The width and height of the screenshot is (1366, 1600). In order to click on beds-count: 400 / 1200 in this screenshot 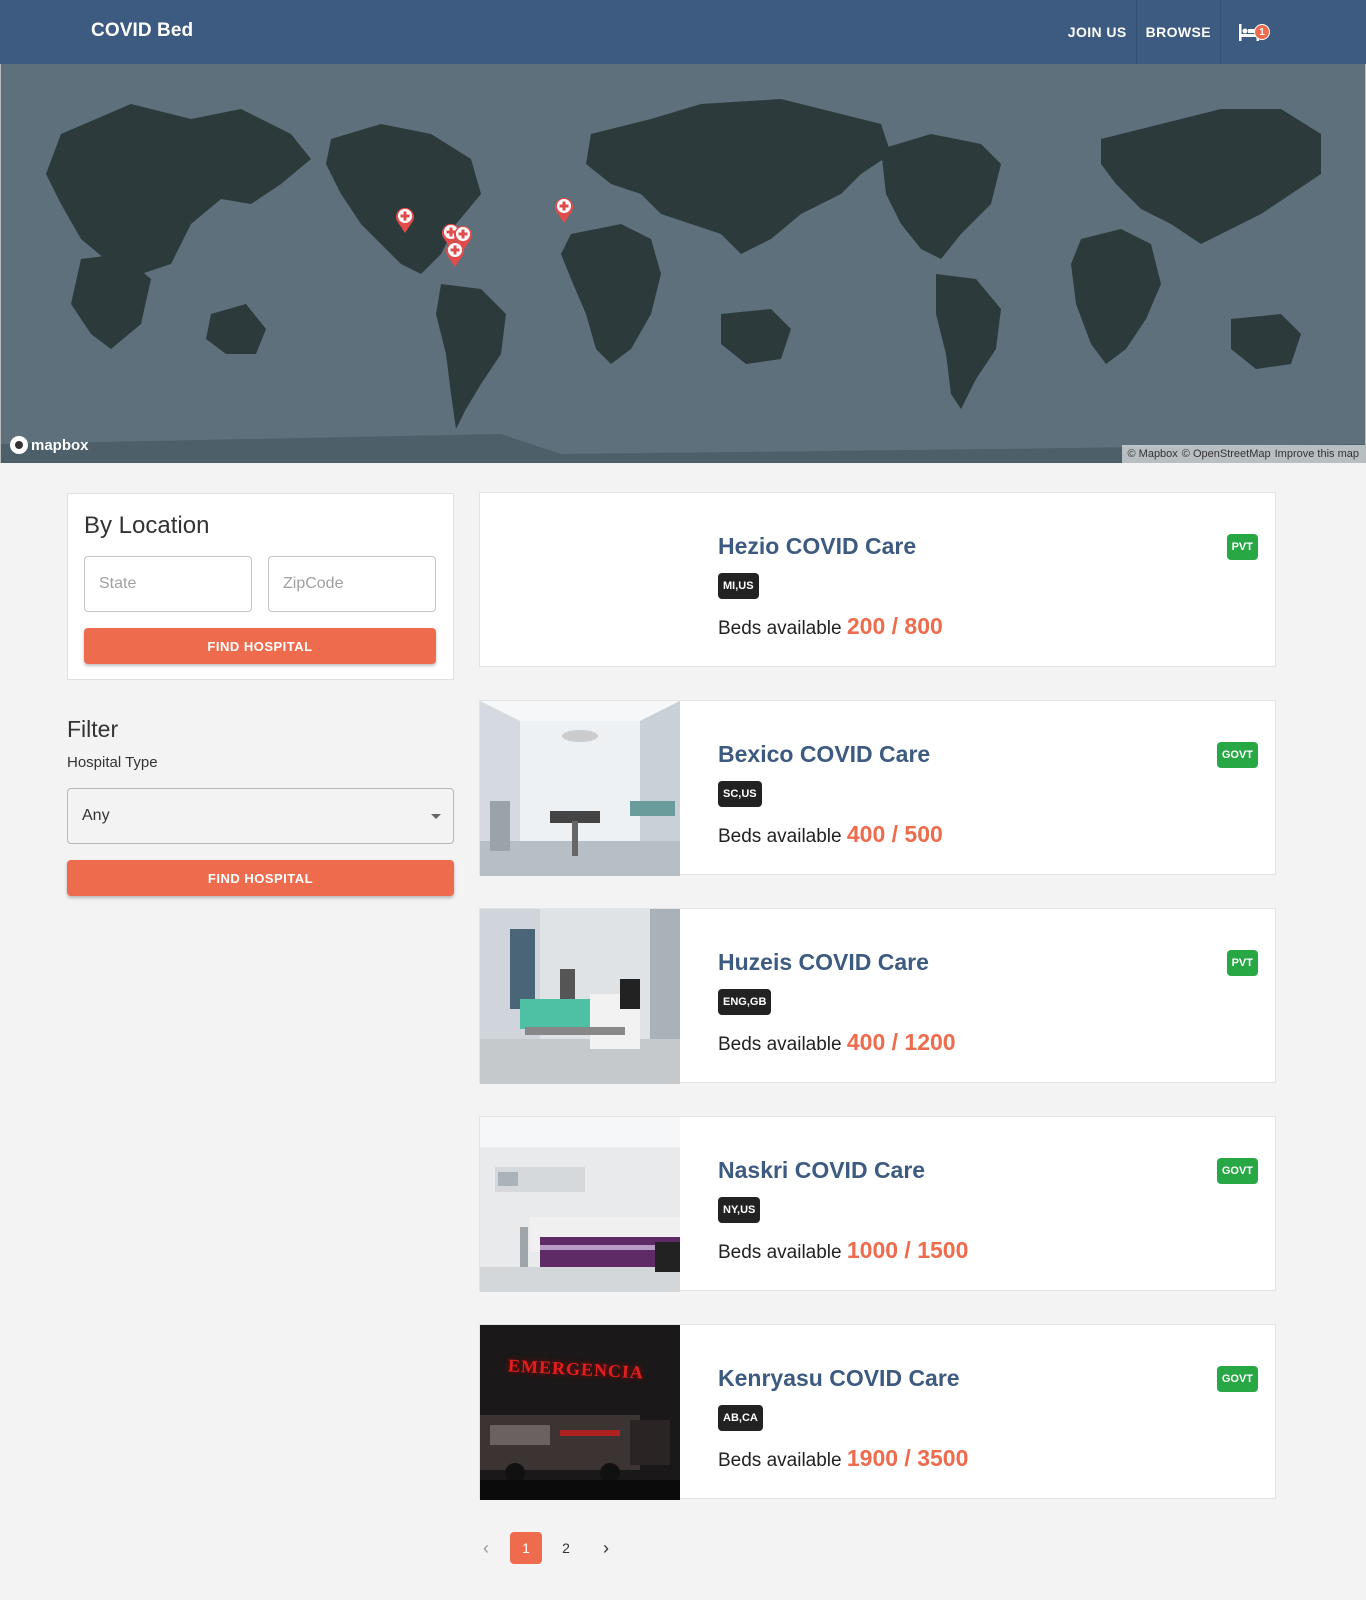, I will do `click(901, 1042)`.